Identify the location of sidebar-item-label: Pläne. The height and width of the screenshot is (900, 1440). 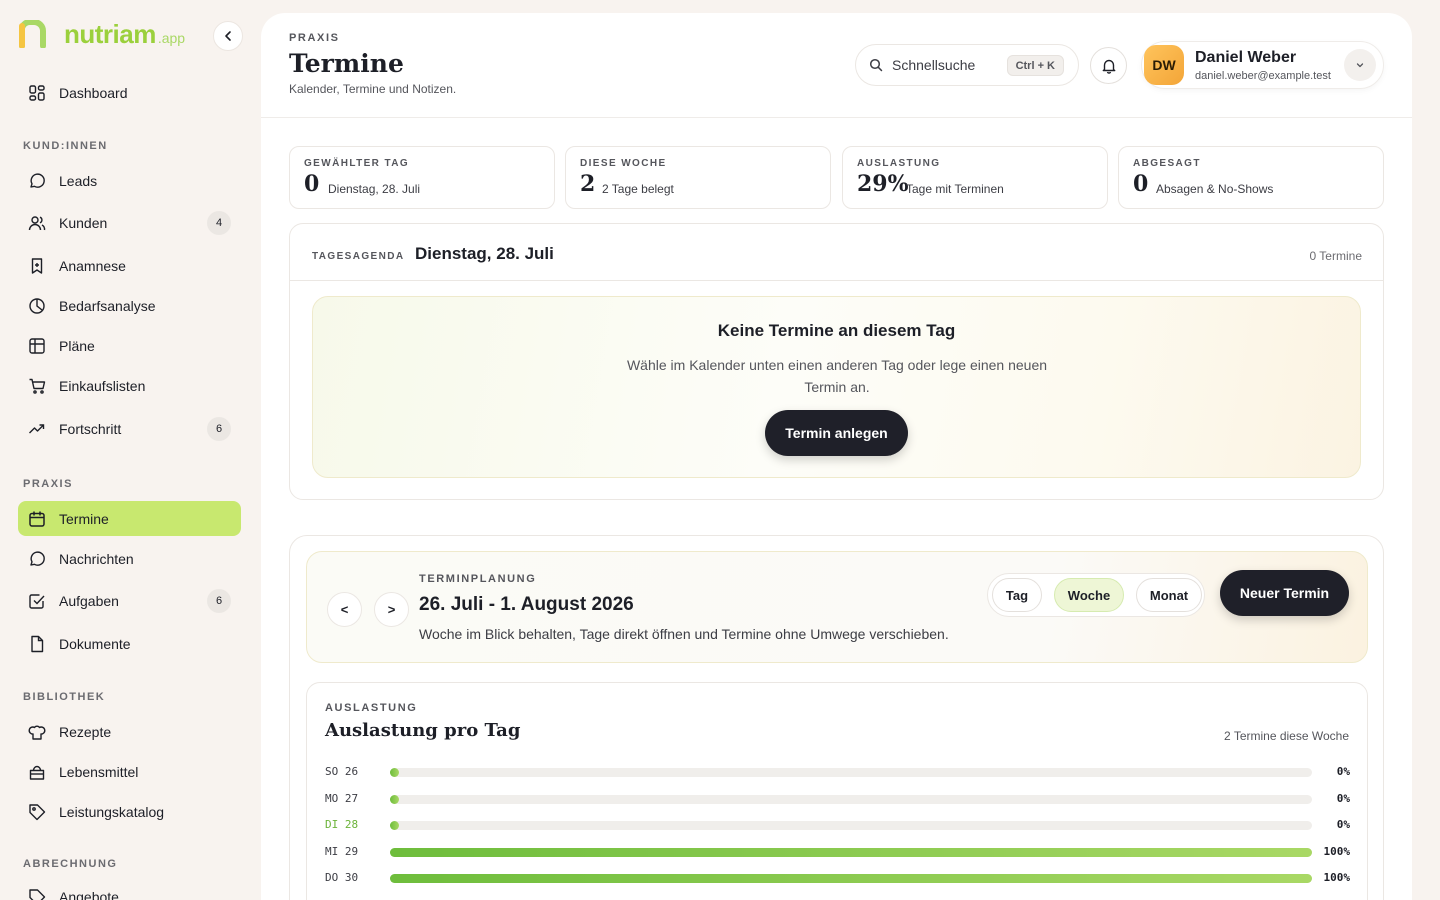
(77, 345).